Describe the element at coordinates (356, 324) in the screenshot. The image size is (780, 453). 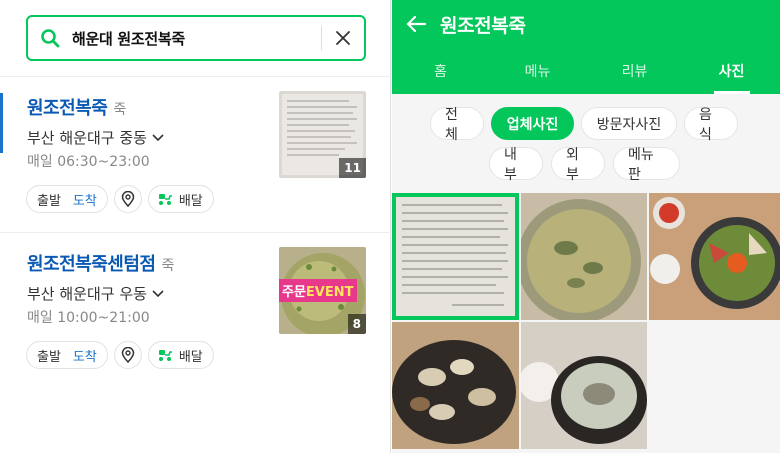
I see `photo-count: 8` at that location.